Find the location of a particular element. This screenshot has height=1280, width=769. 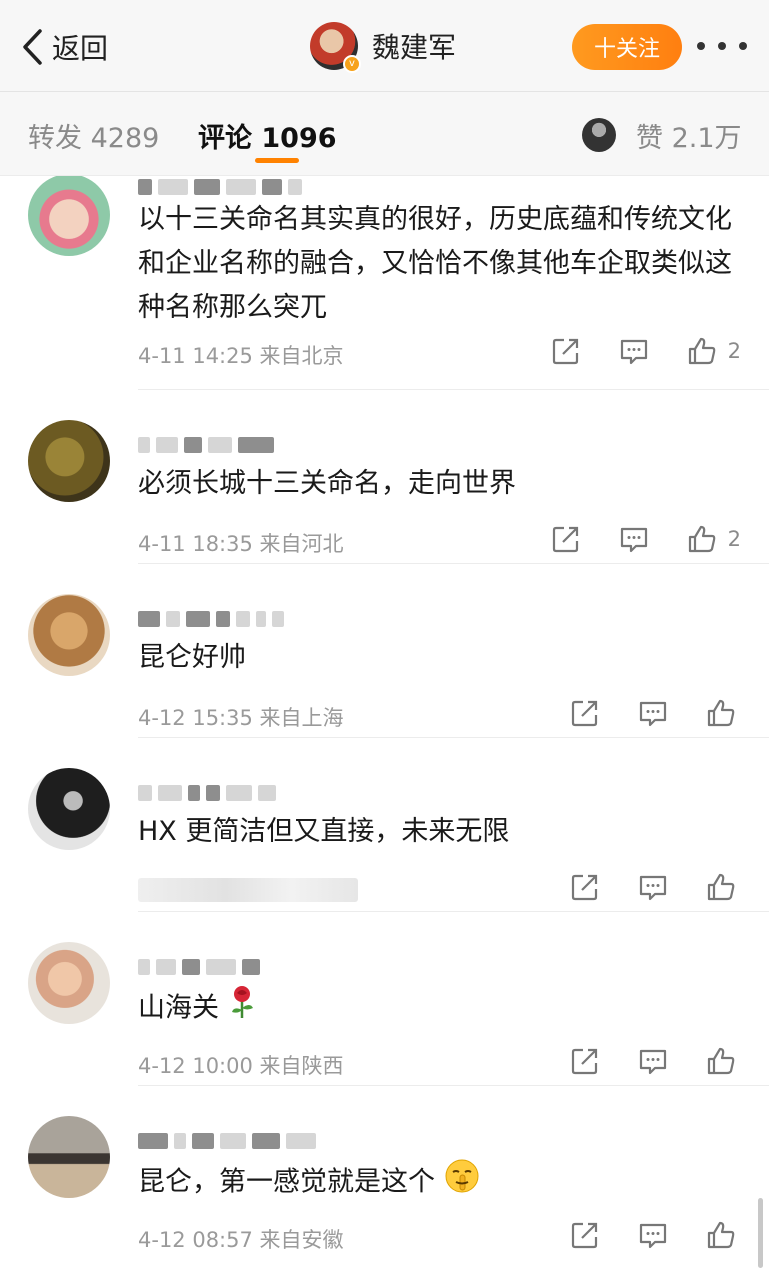

list-item: 昆仑，第一感觉就是这个 4-12 08:57 来自安徽 is located at coordinates (384, 1173).